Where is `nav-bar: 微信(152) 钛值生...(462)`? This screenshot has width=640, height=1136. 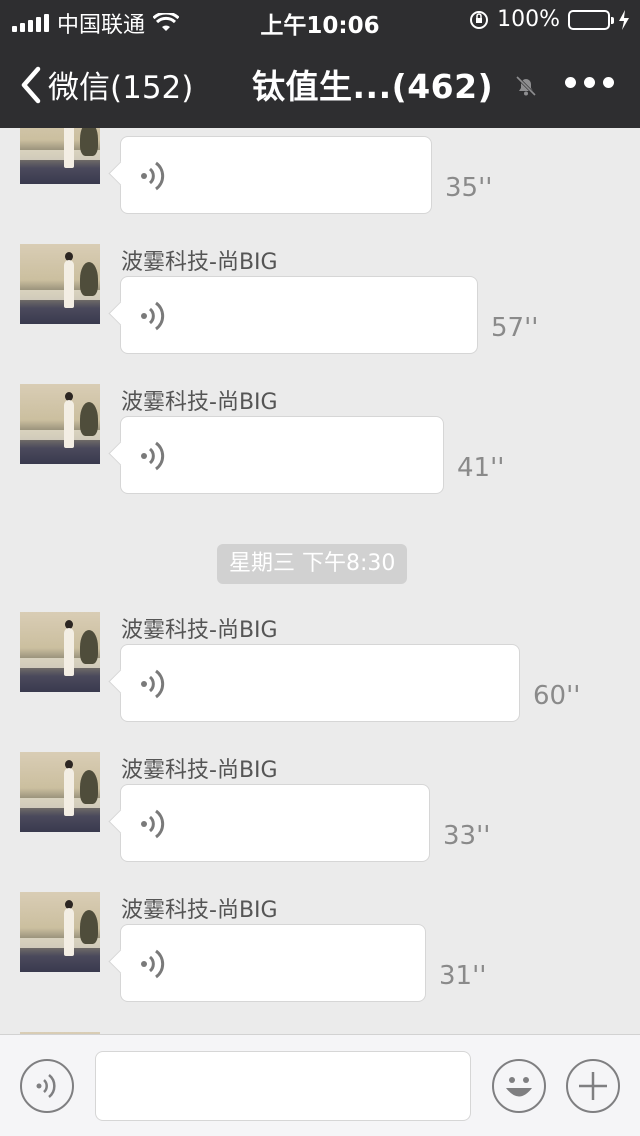 nav-bar: 微信(152) 钛值生...(462) is located at coordinates (320, 84).